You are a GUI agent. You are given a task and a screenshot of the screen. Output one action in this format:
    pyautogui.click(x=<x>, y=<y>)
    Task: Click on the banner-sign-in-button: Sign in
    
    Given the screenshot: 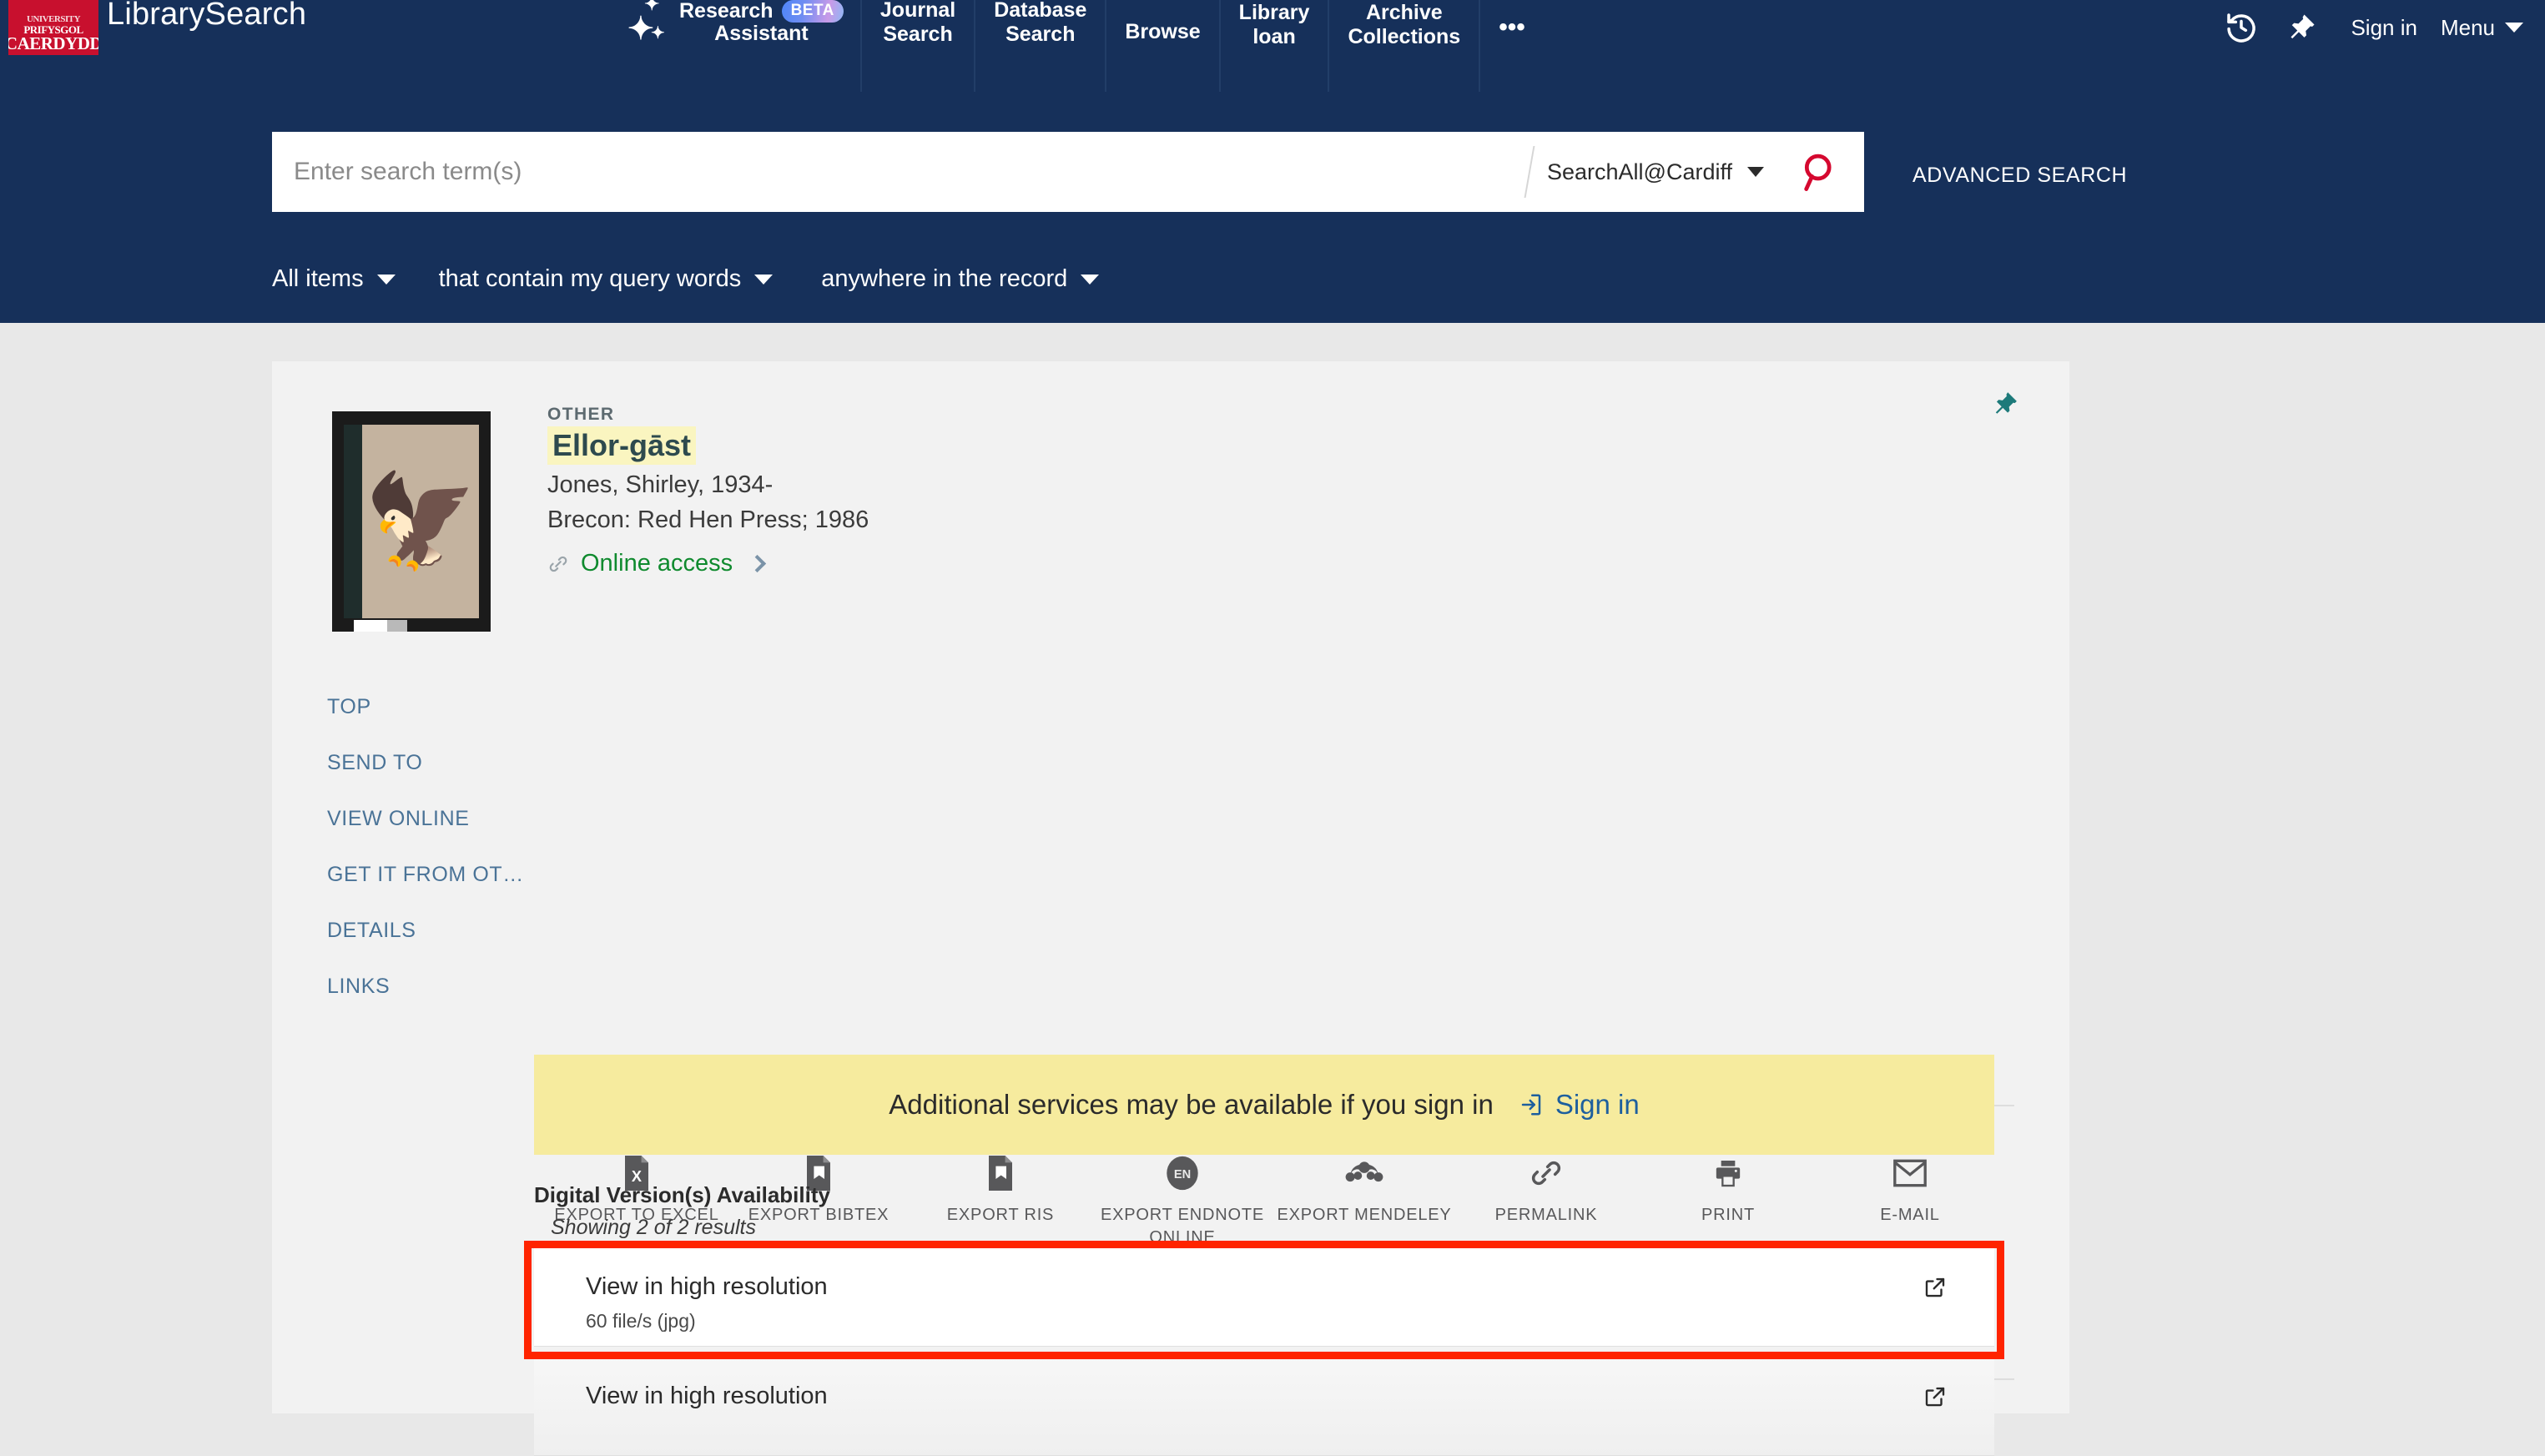 What is the action you would take?
    pyautogui.click(x=1579, y=1105)
    